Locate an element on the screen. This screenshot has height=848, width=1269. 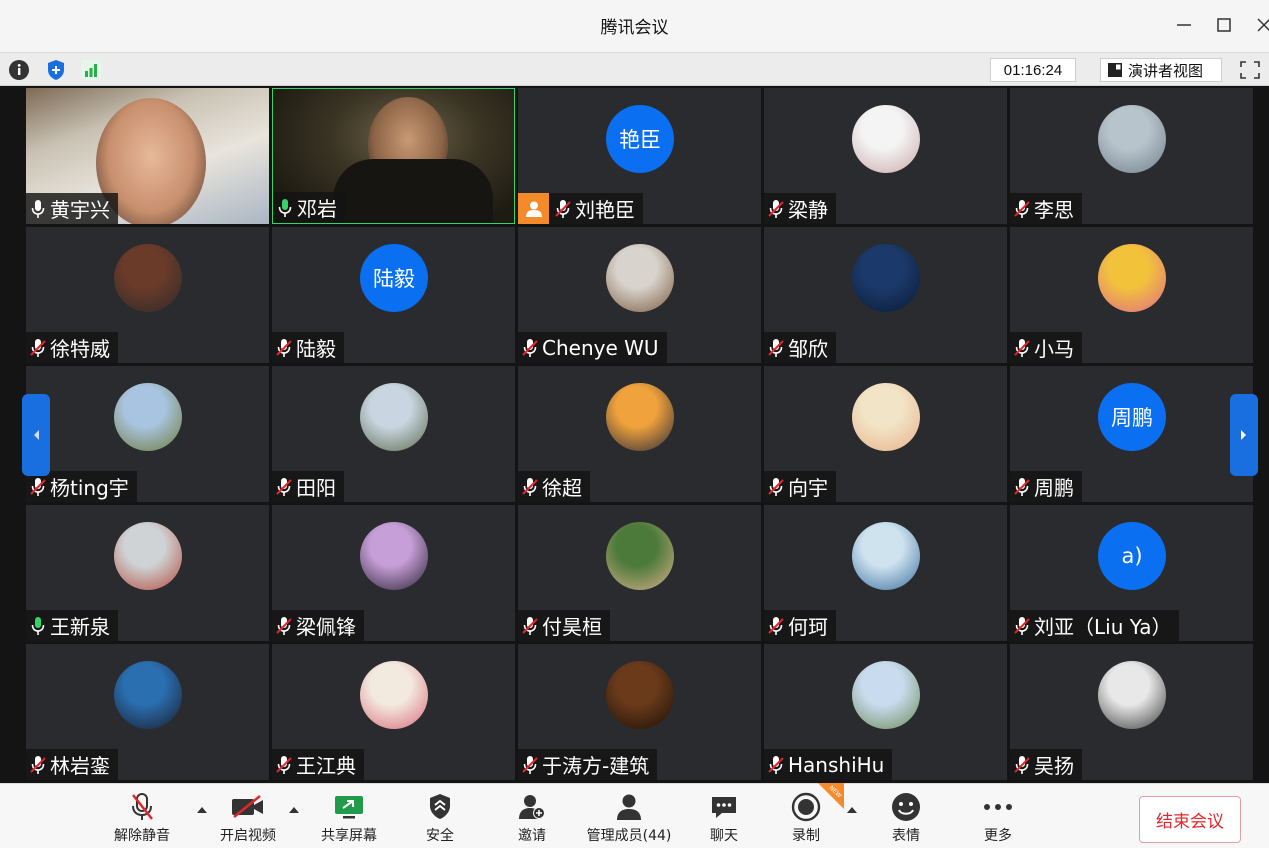
maximize-button is located at coordinates (1224, 25).